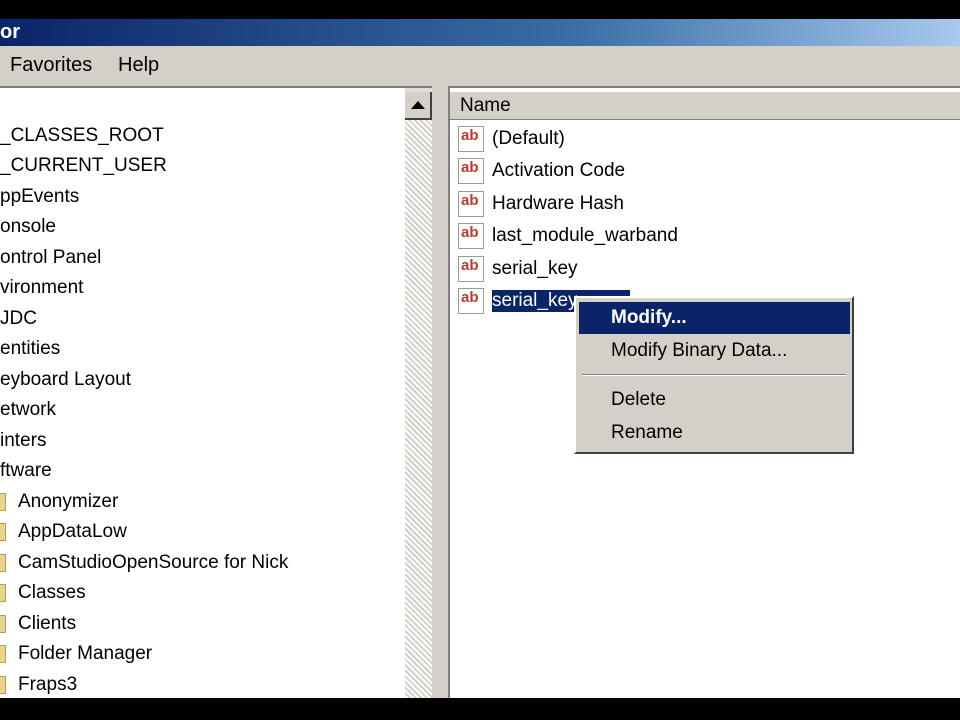  Describe the element at coordinates (85, 653) in the screenshot. I see `tree-subitem-label: Folder Manager` at that location.